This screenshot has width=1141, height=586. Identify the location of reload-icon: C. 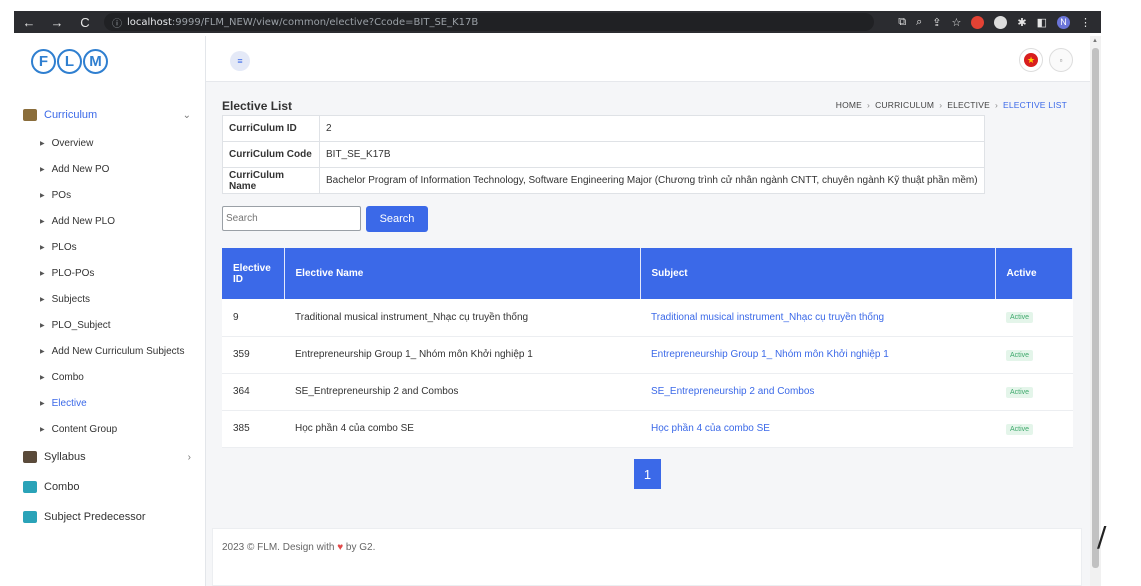
(85, 22).